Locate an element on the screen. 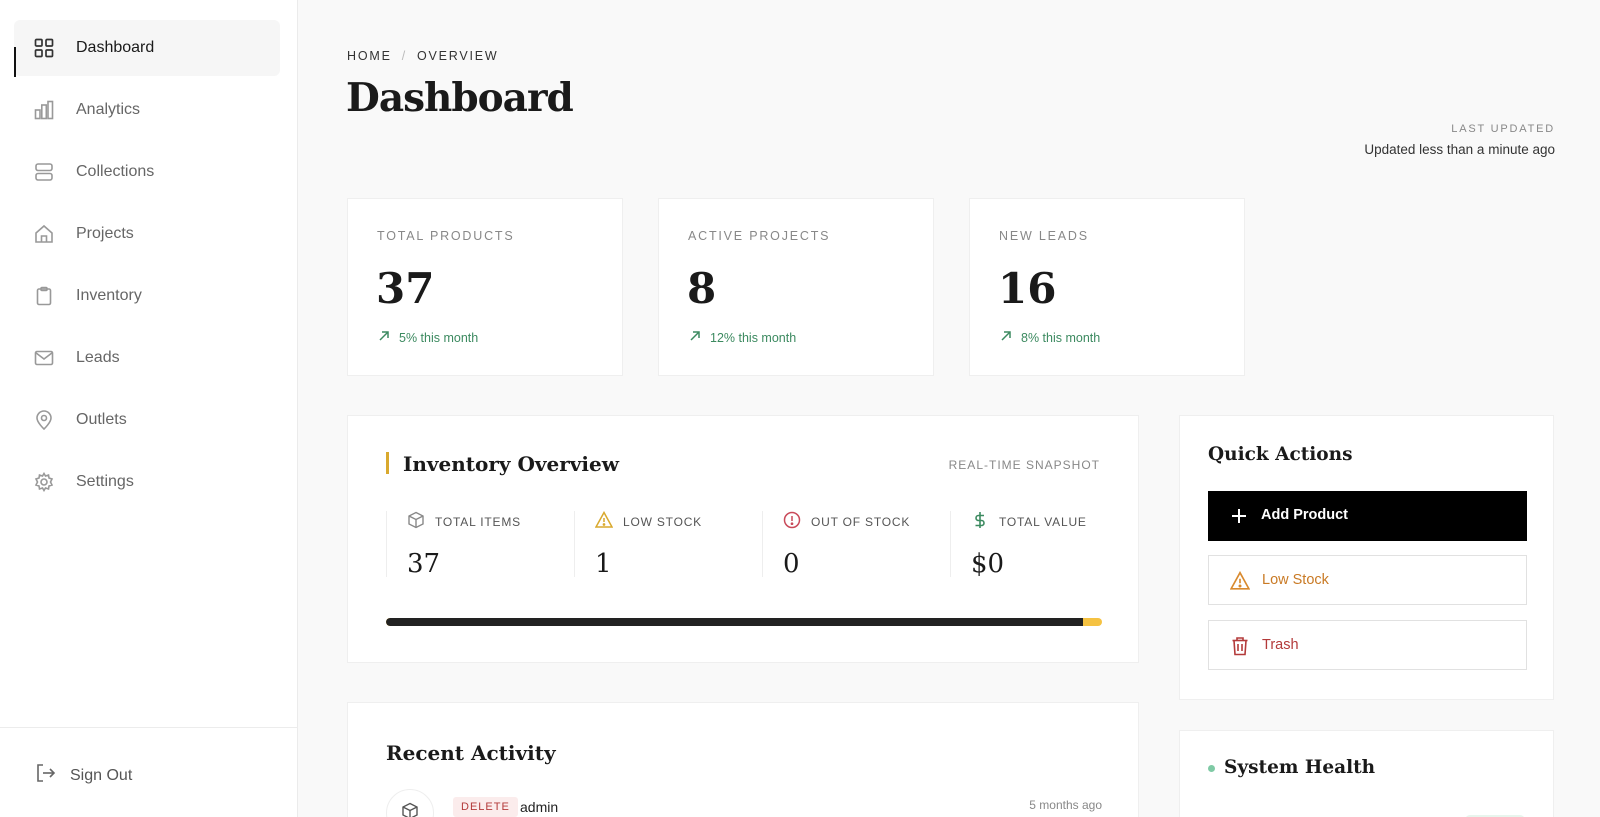  metric-value: 1 is located at coordinates (603, 564).